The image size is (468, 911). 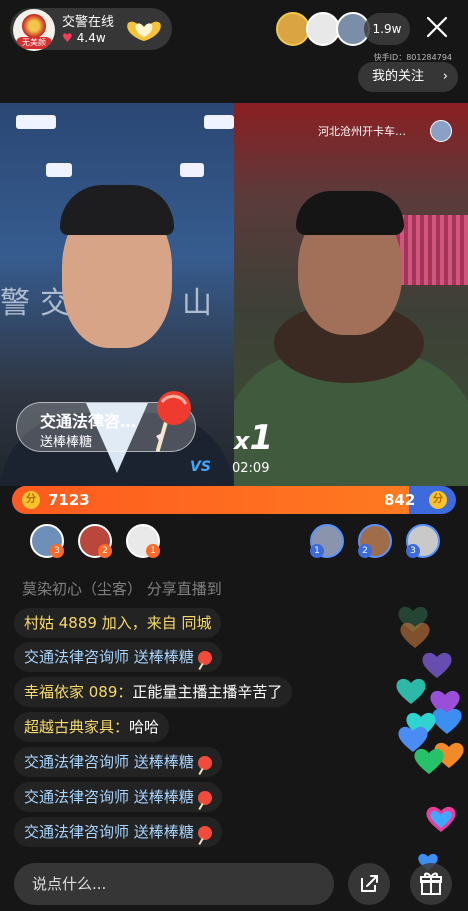 What do you see at coordinates (413, 551) in the screenshot?
I see `right-rank-number: 3` at bounding box center [413, 551].